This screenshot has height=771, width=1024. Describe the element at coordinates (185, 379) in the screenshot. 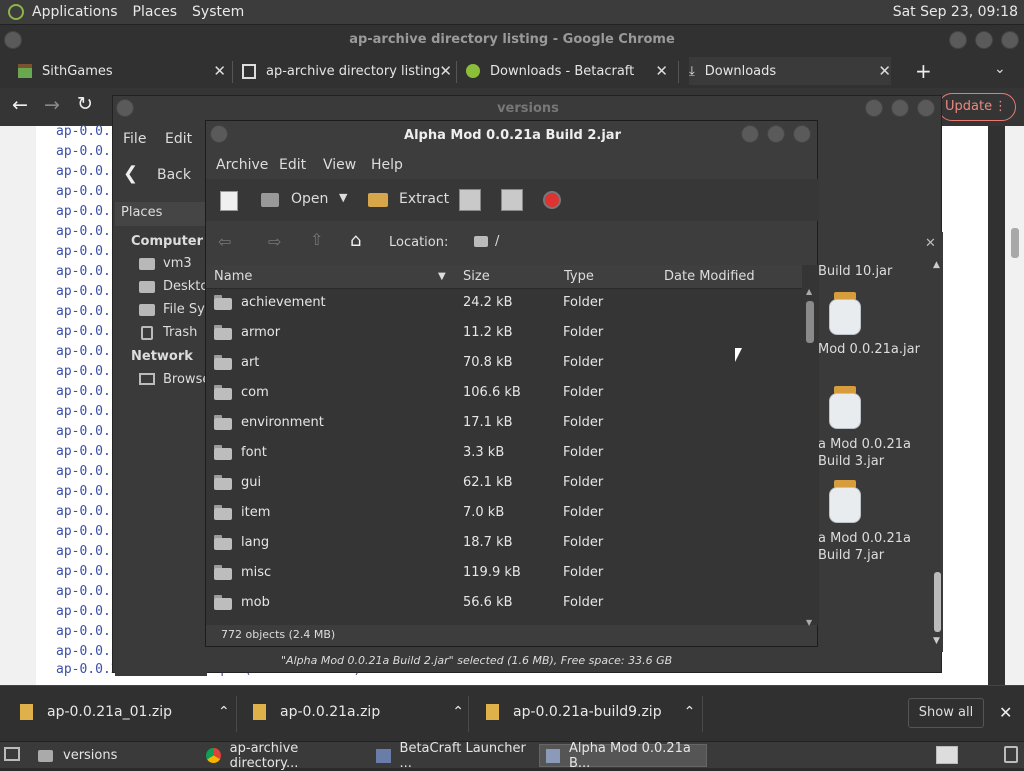

I see `sidebar-item-browse-network: Browse Network` at that location.